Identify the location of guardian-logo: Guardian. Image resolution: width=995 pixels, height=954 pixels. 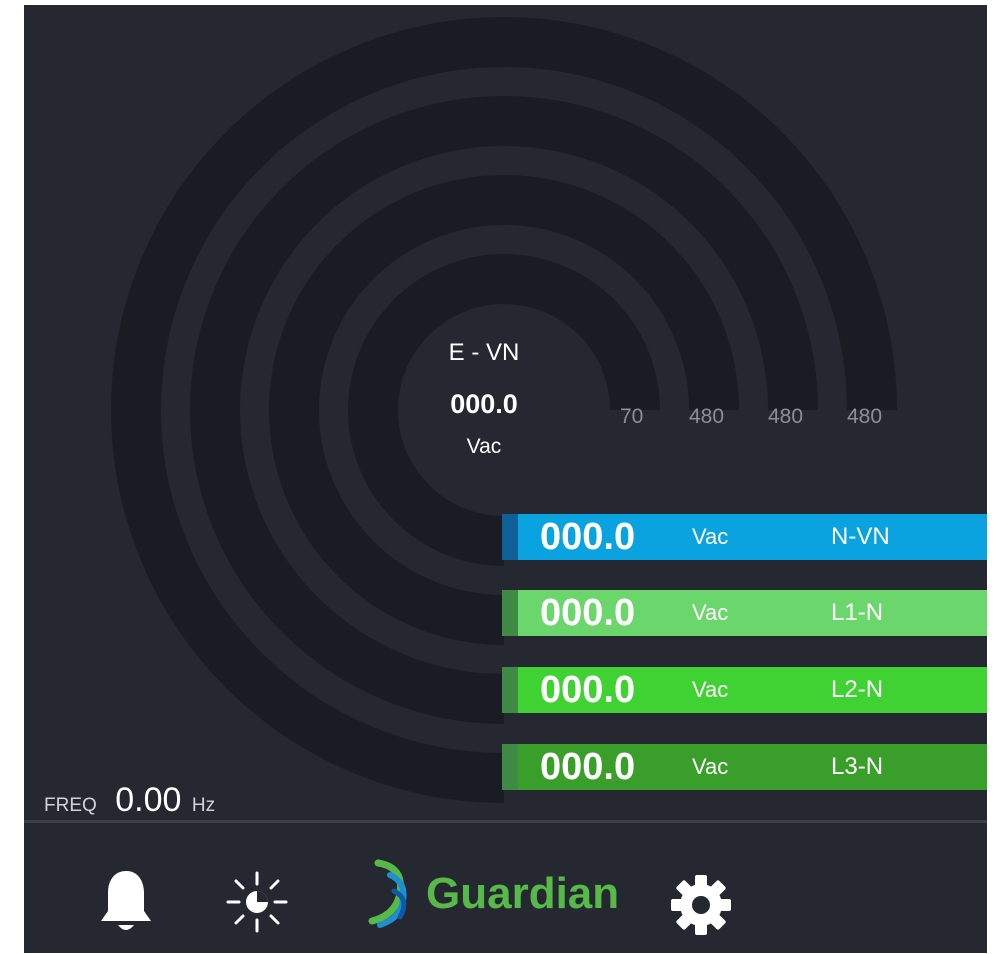
(504, 893).